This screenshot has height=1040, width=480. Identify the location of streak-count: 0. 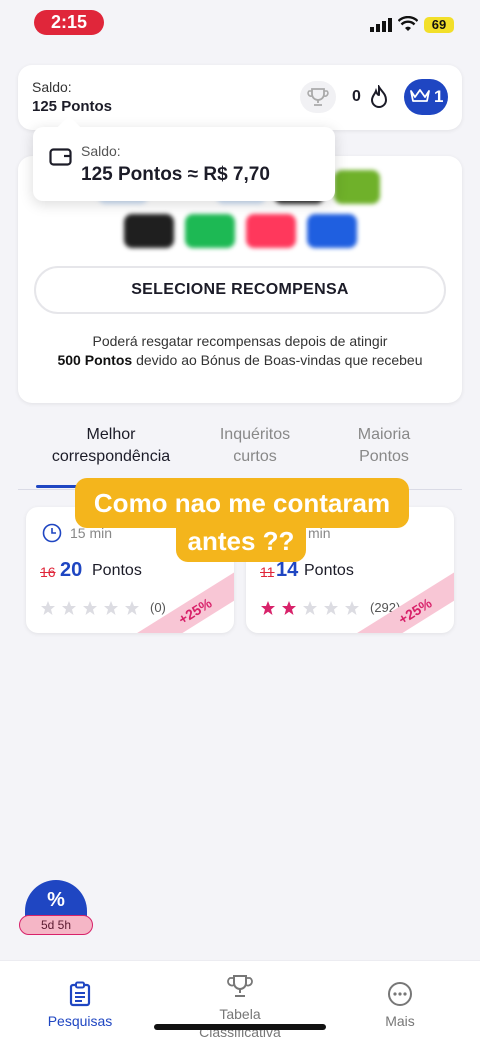
(356, 96).